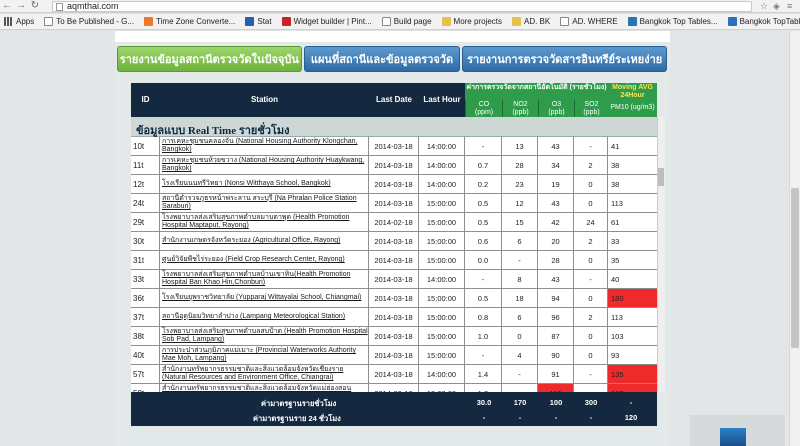  What do you see at coordinates (471, 21) in the screenshot?
I see `bookmark-folder: More projects` at bounding box center [471, 21].